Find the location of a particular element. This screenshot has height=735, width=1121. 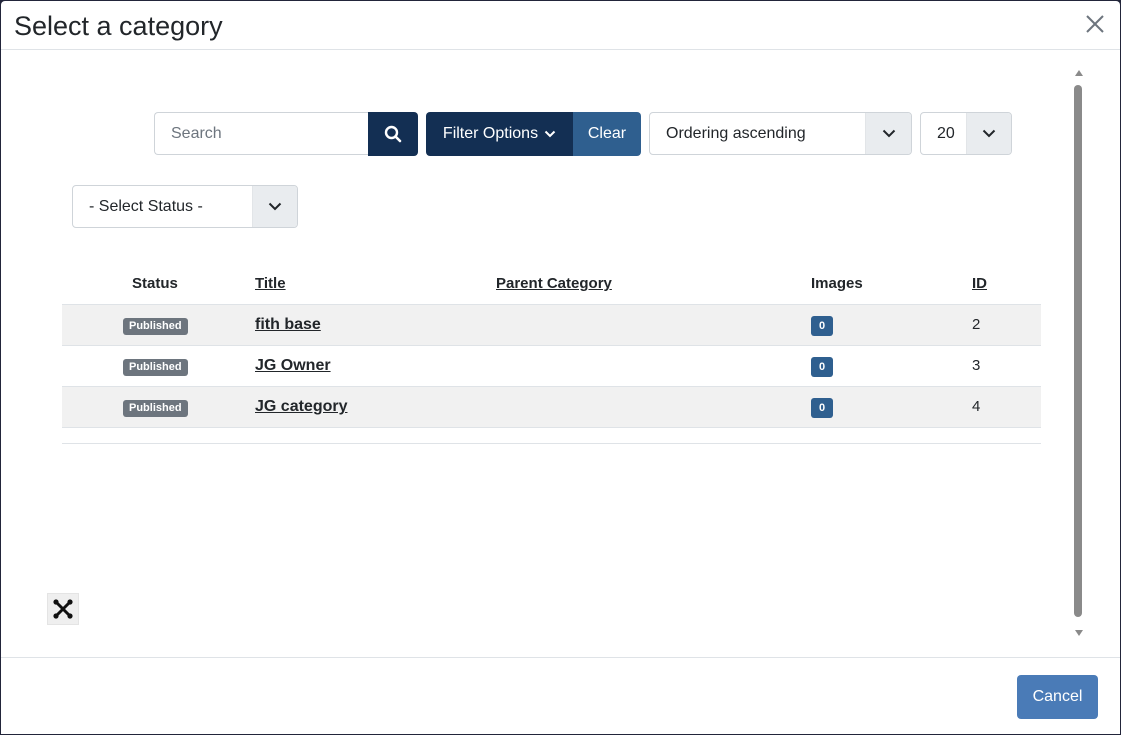

scroll-thumb is located at coordinates (1078, 351).